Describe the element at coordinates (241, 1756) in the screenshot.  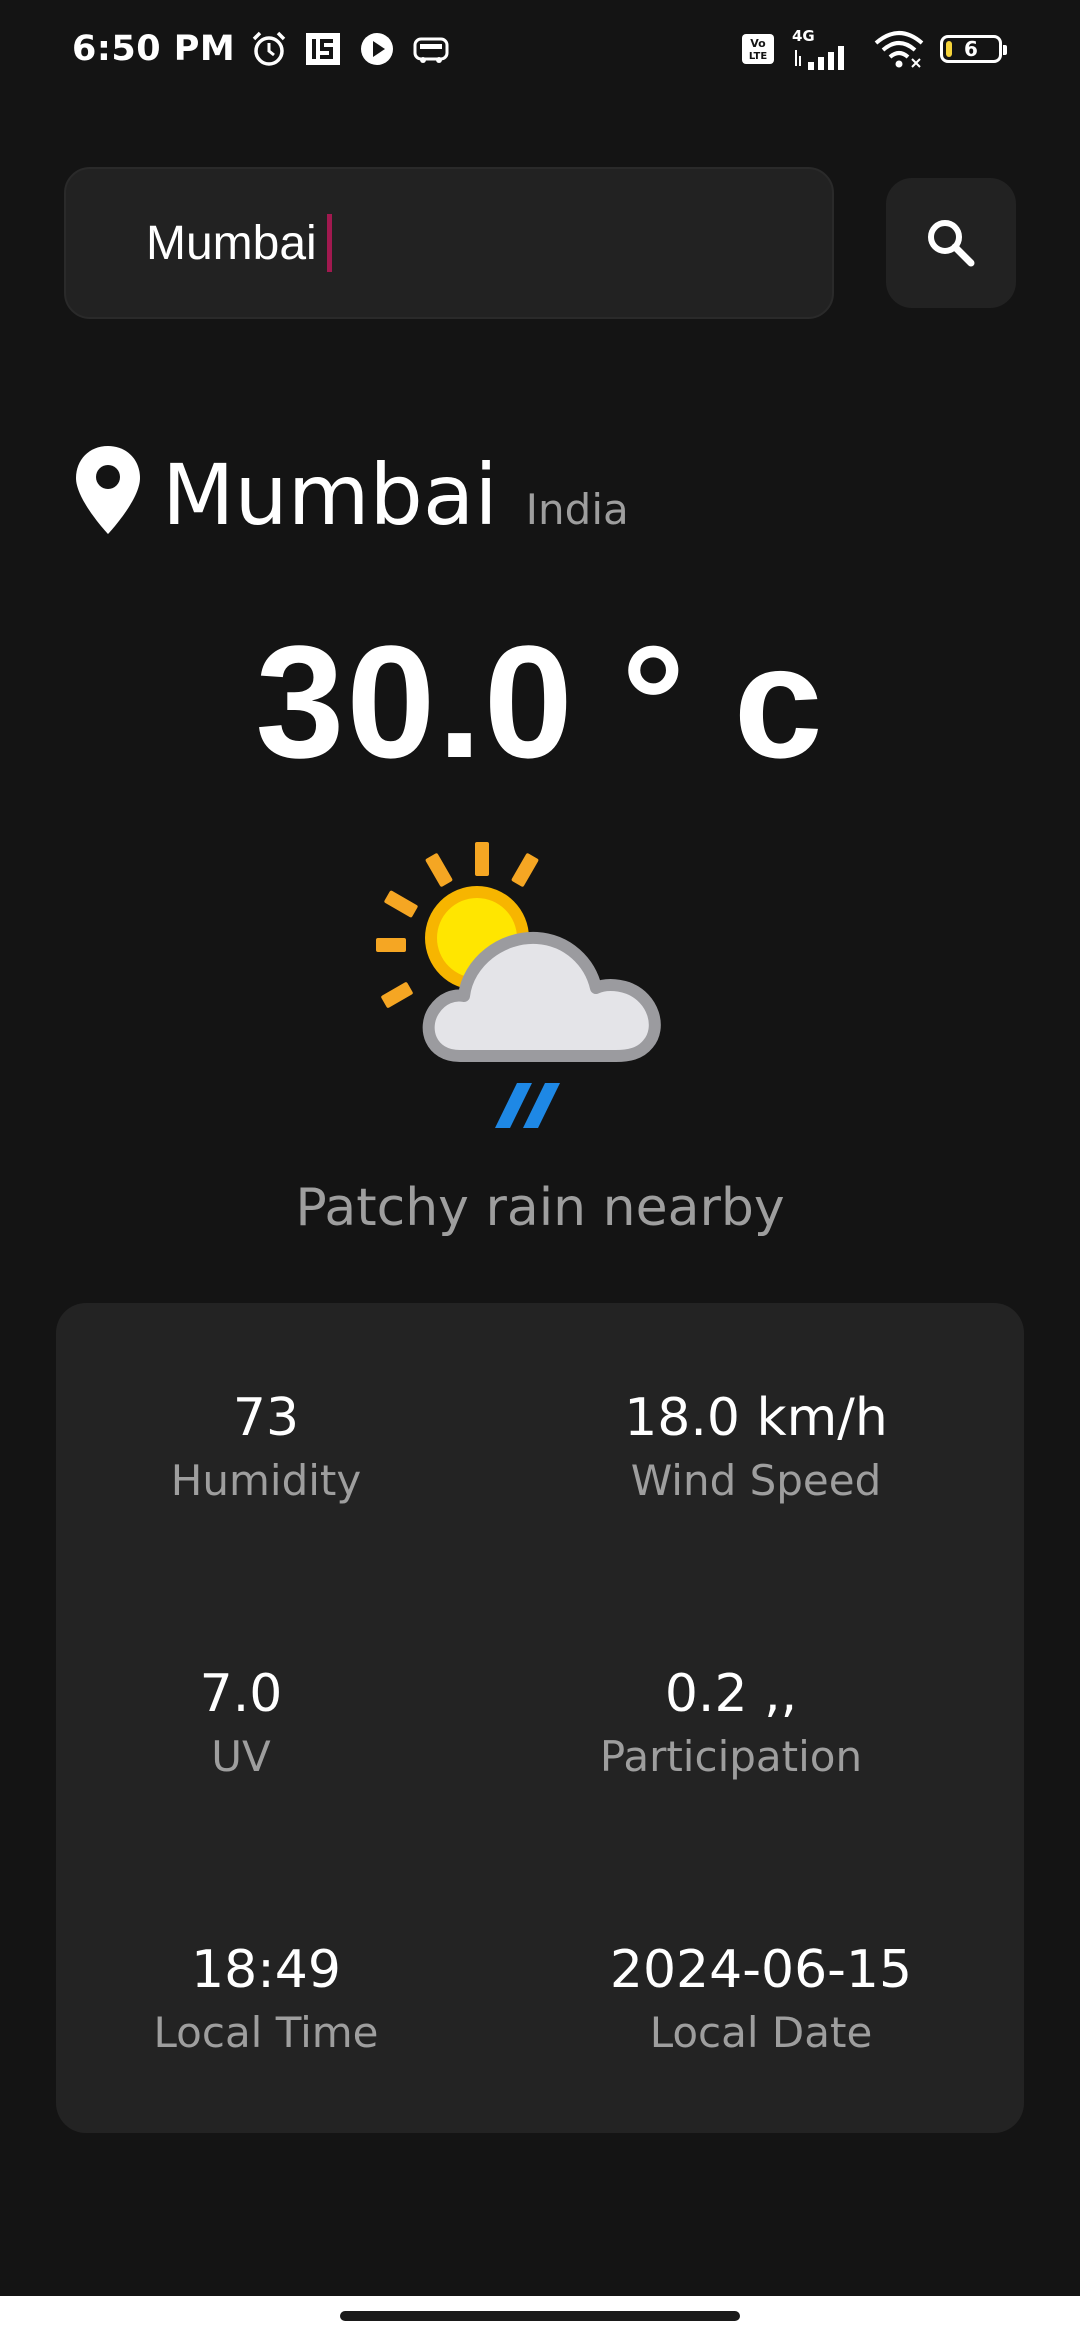
I see `uv-label: UV` at that location.